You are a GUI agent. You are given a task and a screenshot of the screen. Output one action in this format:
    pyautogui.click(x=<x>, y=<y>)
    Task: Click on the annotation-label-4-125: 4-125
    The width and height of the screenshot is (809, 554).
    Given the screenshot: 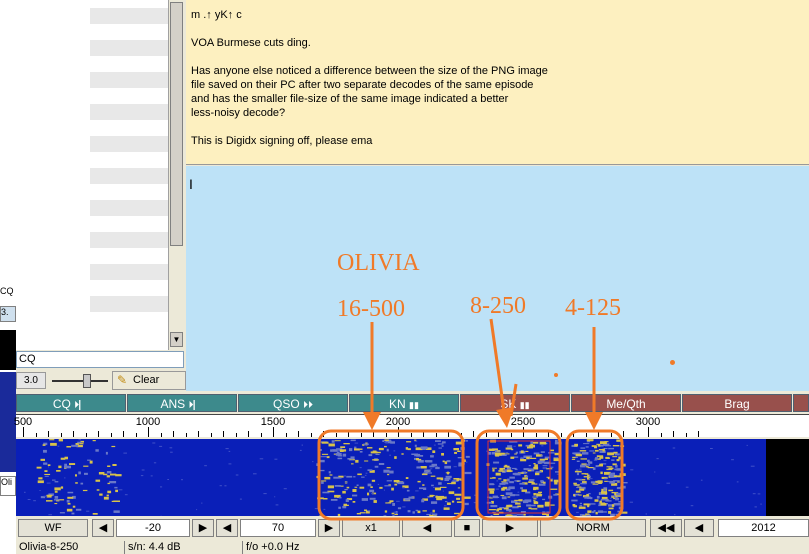 What is the action you would take?
    pyautogui.click(x=593, y=308)
    